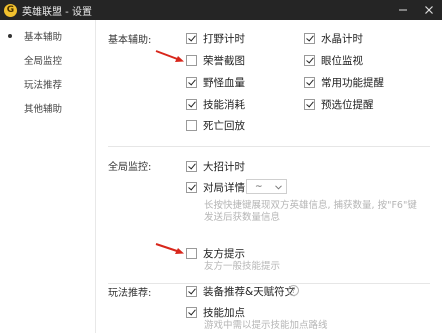  I want to click on option-monster-hp: 野怪血量, so click(215, 82).